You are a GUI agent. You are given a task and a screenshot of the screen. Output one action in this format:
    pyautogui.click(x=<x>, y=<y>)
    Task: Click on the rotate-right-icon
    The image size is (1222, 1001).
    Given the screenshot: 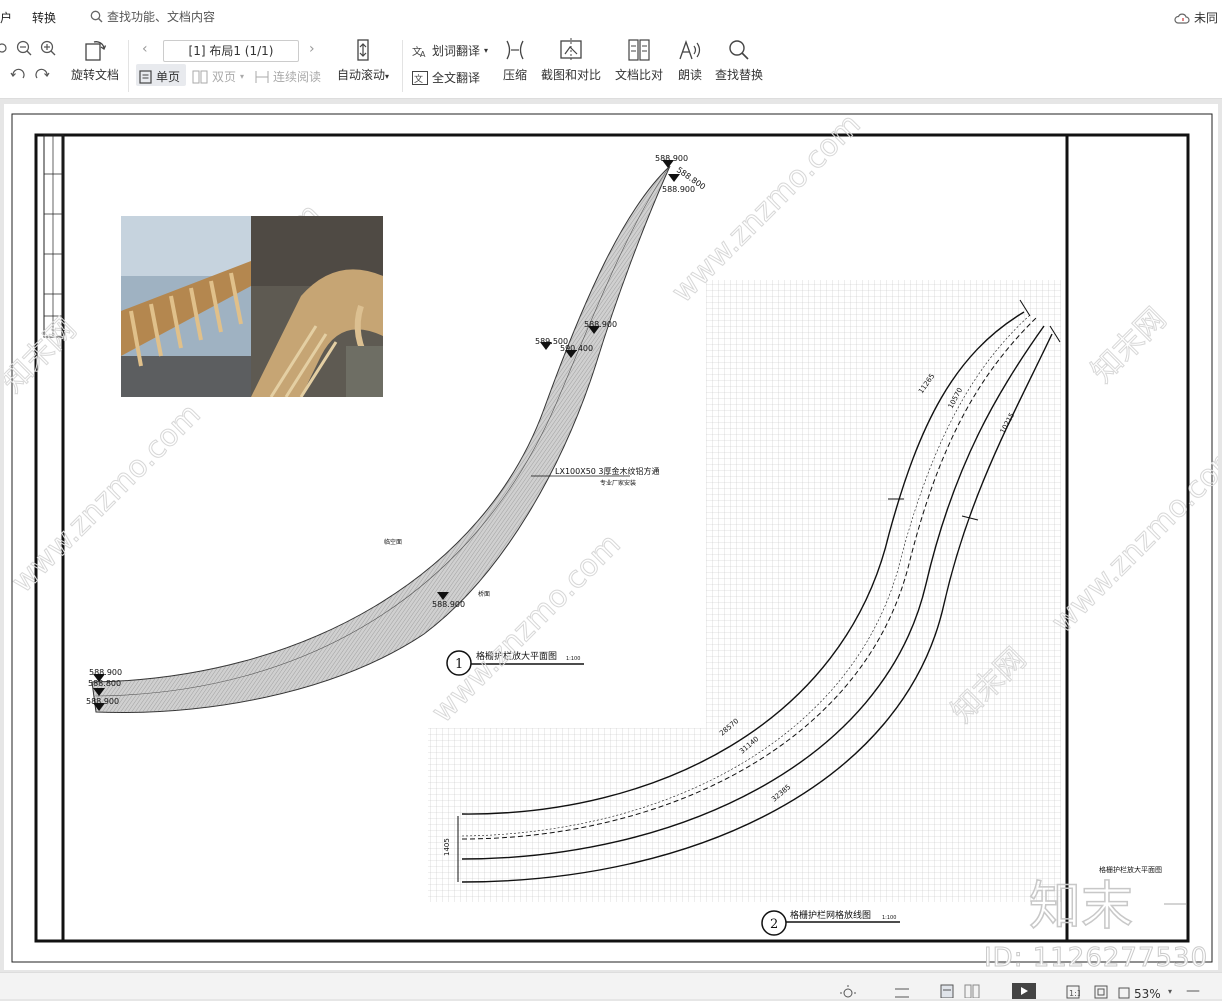 What is the action you would take?
    pyautogui.click(x=42, y=75)
    